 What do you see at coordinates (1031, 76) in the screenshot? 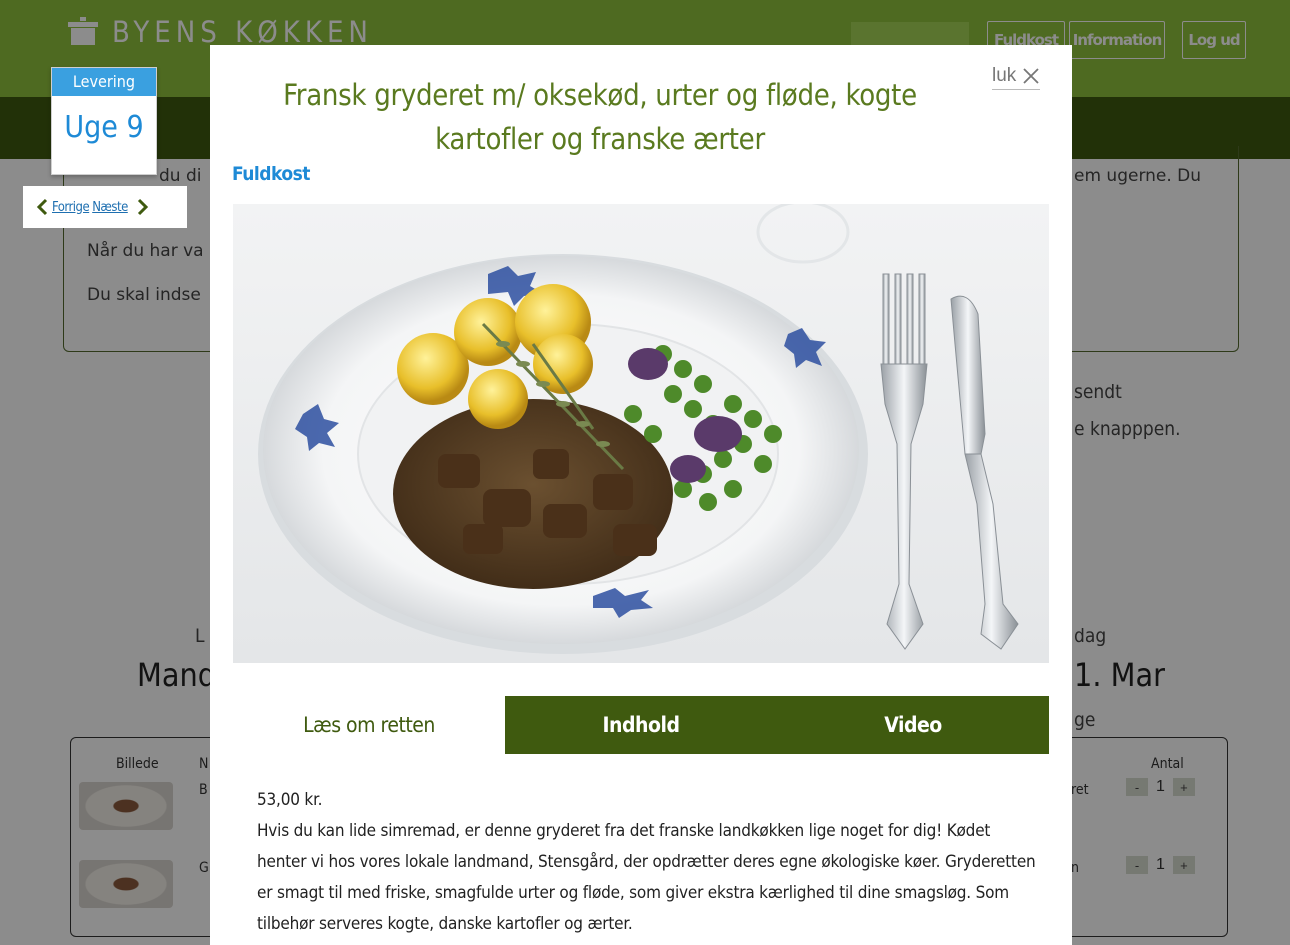
I see `close-icon` at bounding box center [1031, 76].